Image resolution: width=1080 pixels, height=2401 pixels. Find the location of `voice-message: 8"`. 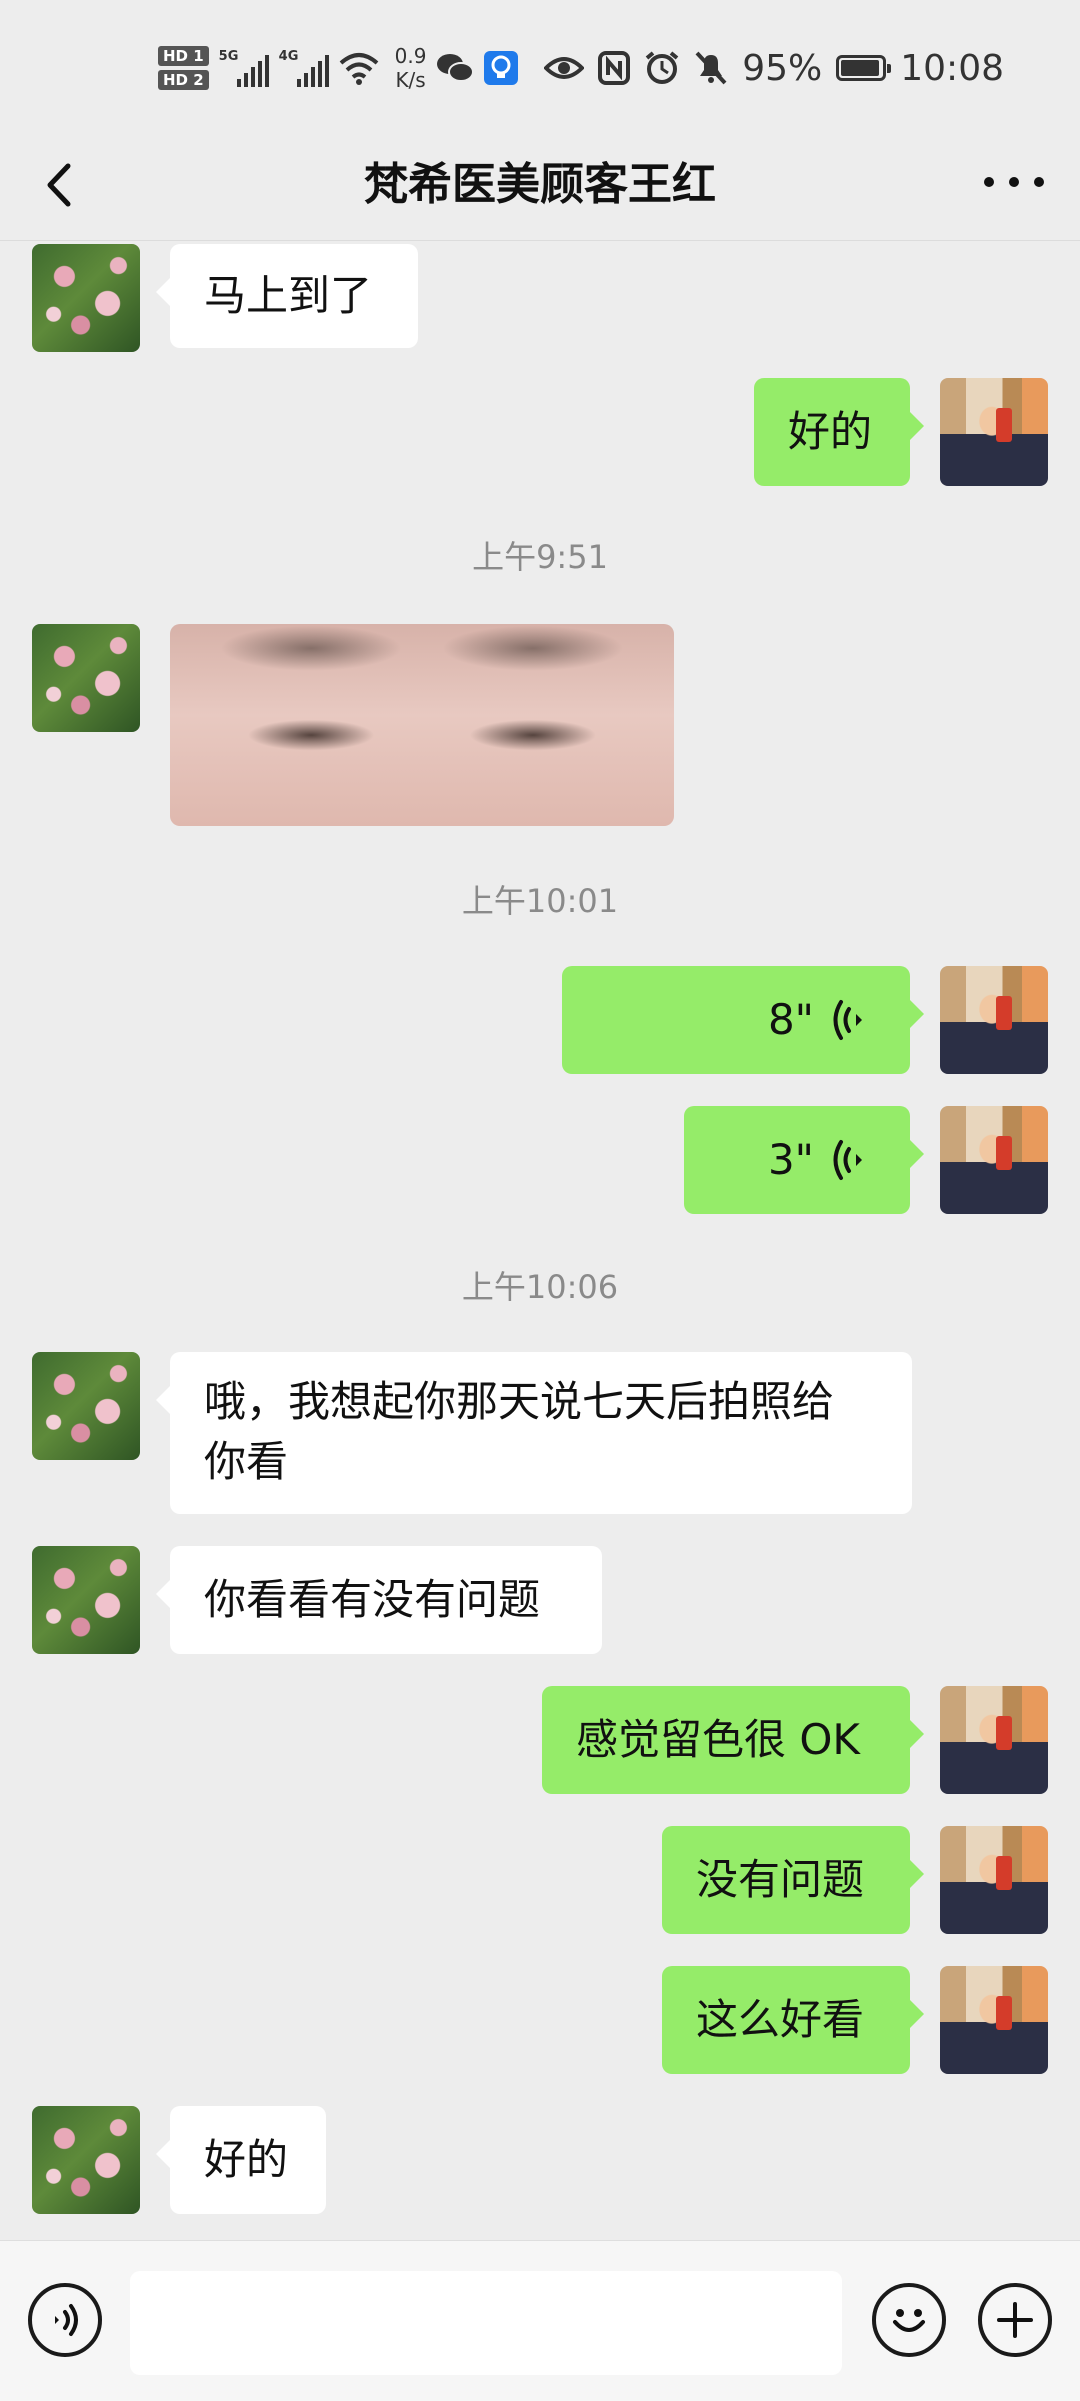

voice-message: 8" is located at coordinates (743, 1020).